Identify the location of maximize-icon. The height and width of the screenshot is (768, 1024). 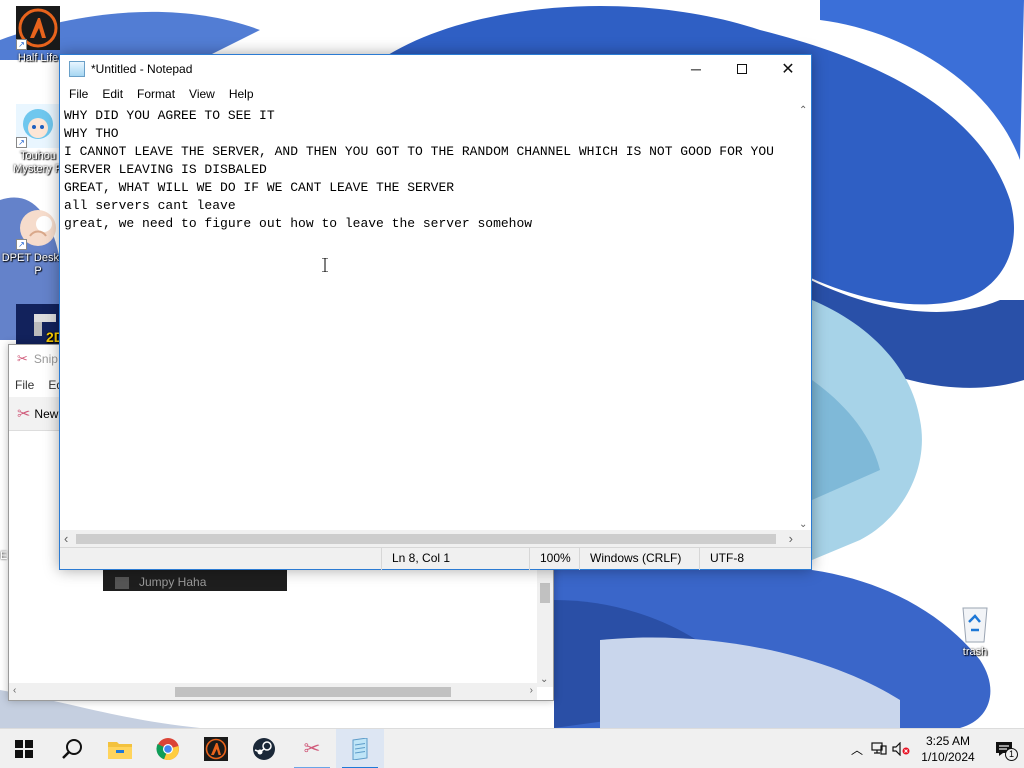
(742, 69).